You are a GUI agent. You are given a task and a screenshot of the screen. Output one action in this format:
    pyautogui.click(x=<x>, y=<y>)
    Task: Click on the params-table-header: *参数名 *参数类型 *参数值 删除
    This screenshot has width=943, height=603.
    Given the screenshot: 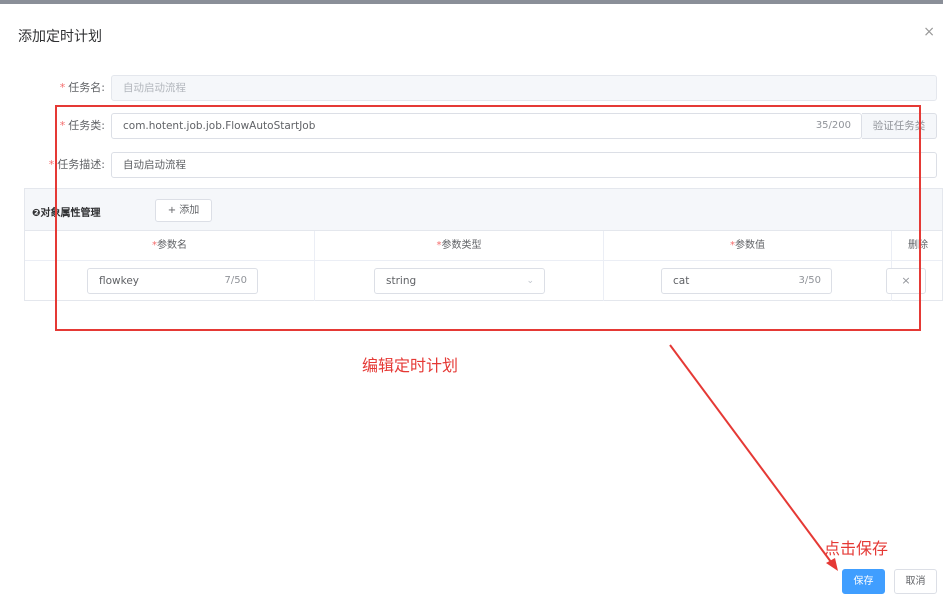 What is the action you would take?
    pyautogui.click(x=483, y=246)
    